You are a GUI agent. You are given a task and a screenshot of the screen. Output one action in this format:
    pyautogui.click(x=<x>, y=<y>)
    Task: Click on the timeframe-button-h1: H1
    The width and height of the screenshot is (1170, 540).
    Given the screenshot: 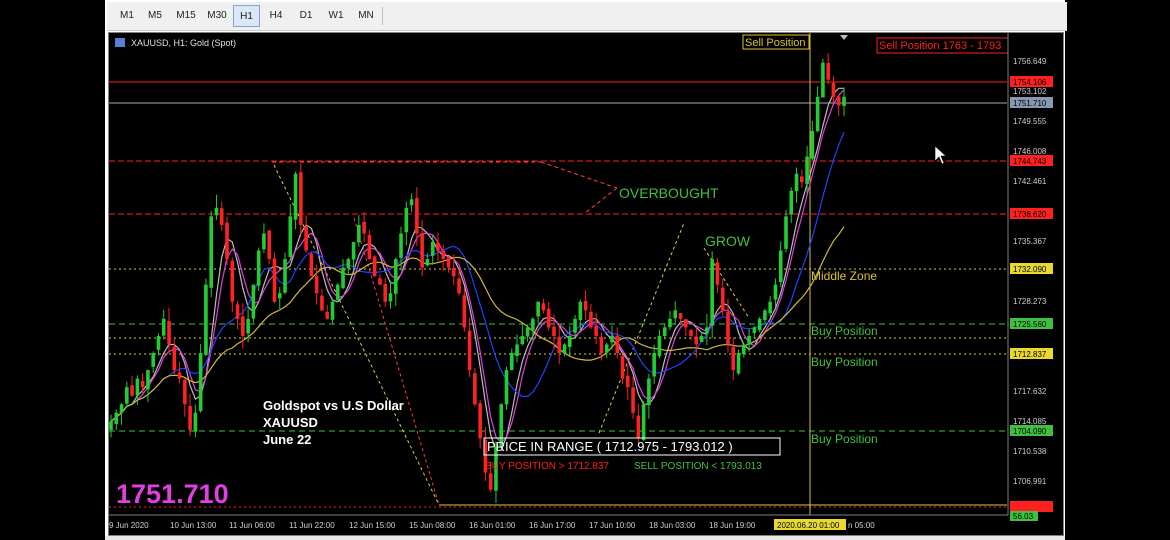 What is the action you would take?
    pyautogui.click(x=246, y=16)
    